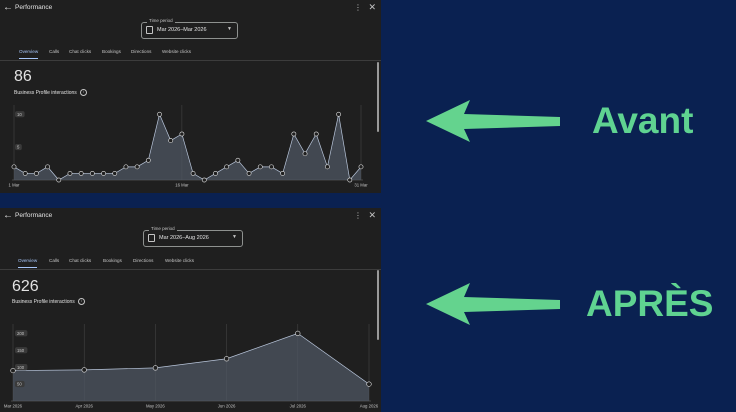 The height and width of the screenshot is (412, 736). I want to click on total-interactions: 626, so click(25, 286).